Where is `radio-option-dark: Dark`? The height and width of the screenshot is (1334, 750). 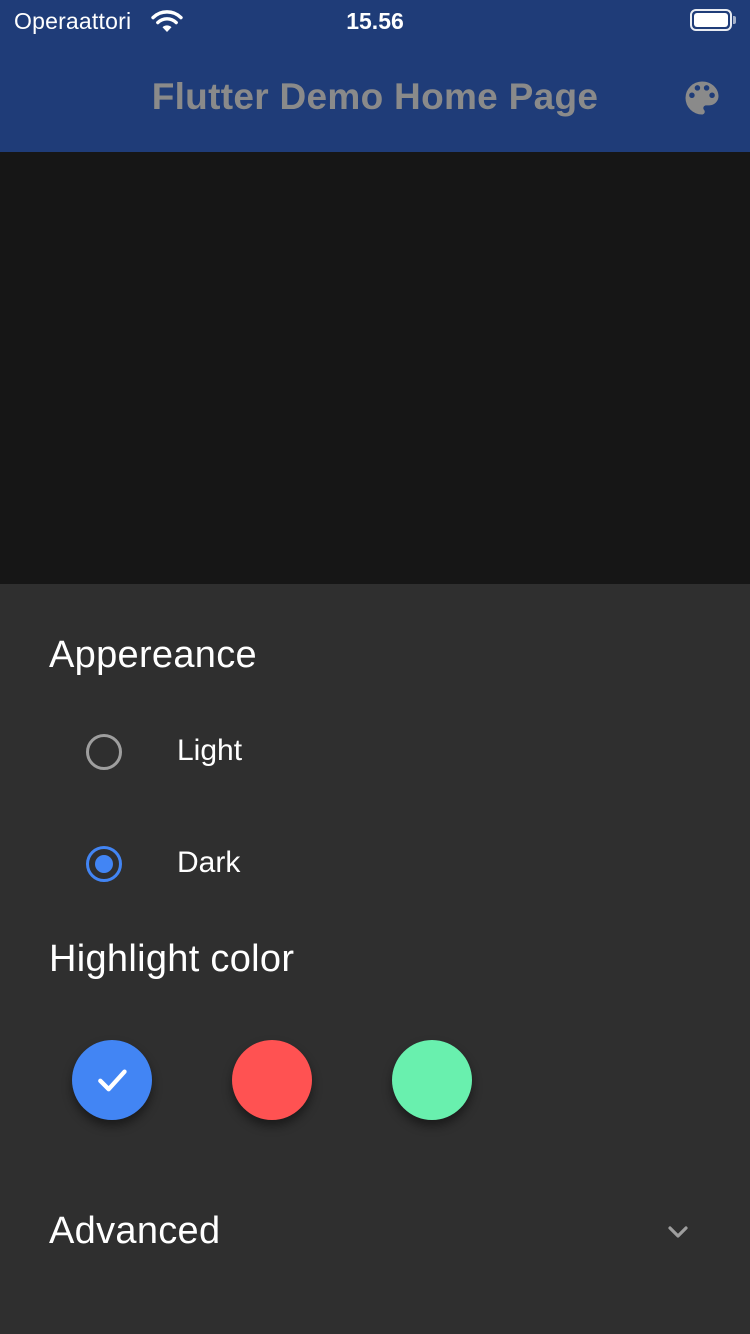 radio-option-dark: Dark is located at coordinates (375, 863).